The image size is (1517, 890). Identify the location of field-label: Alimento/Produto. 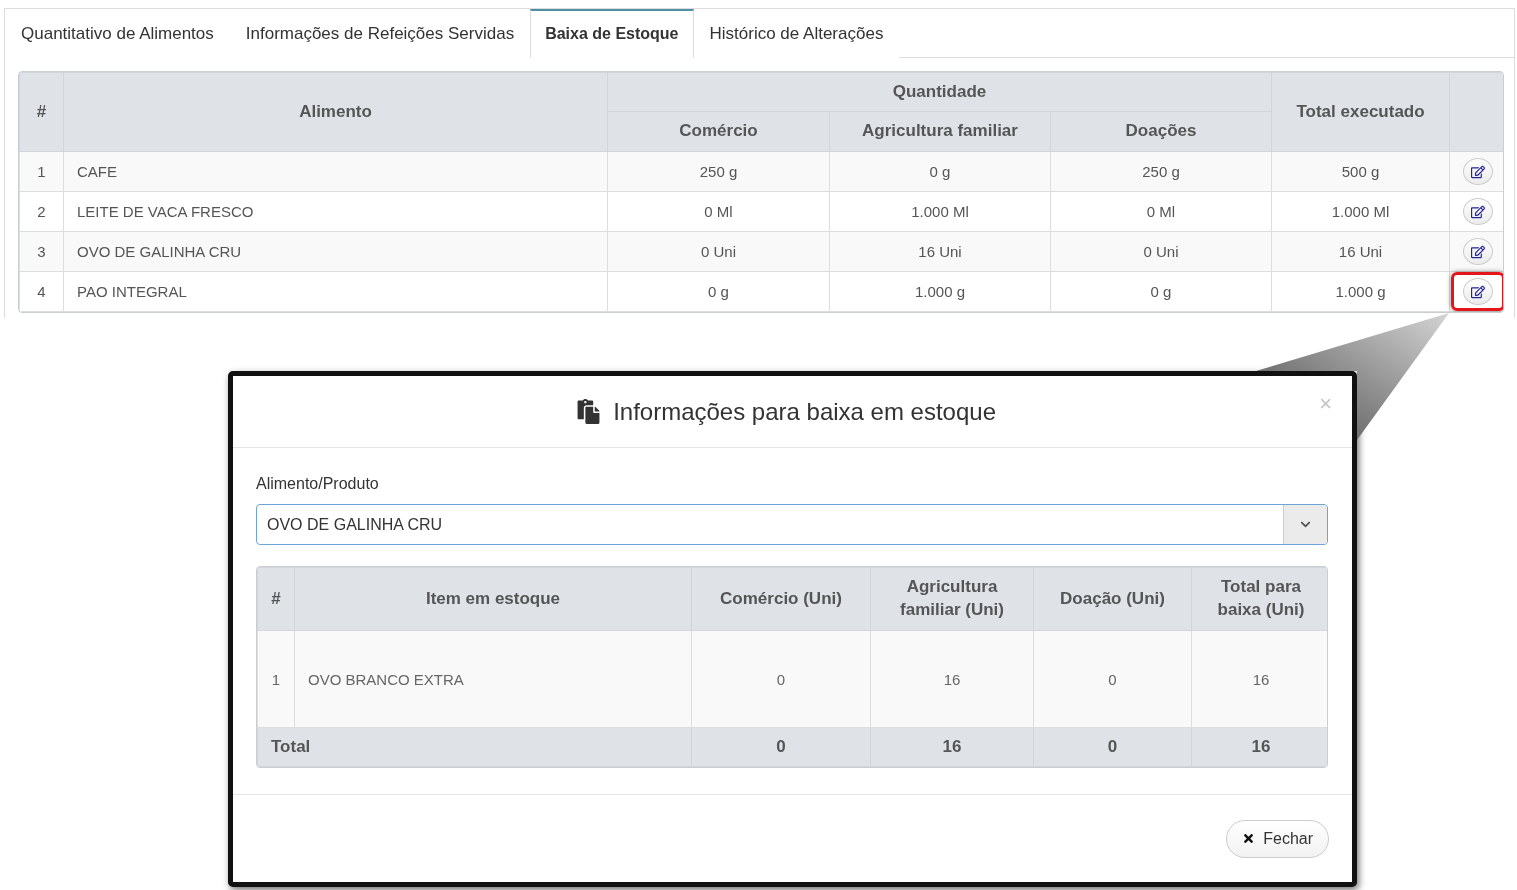
(318, 484).